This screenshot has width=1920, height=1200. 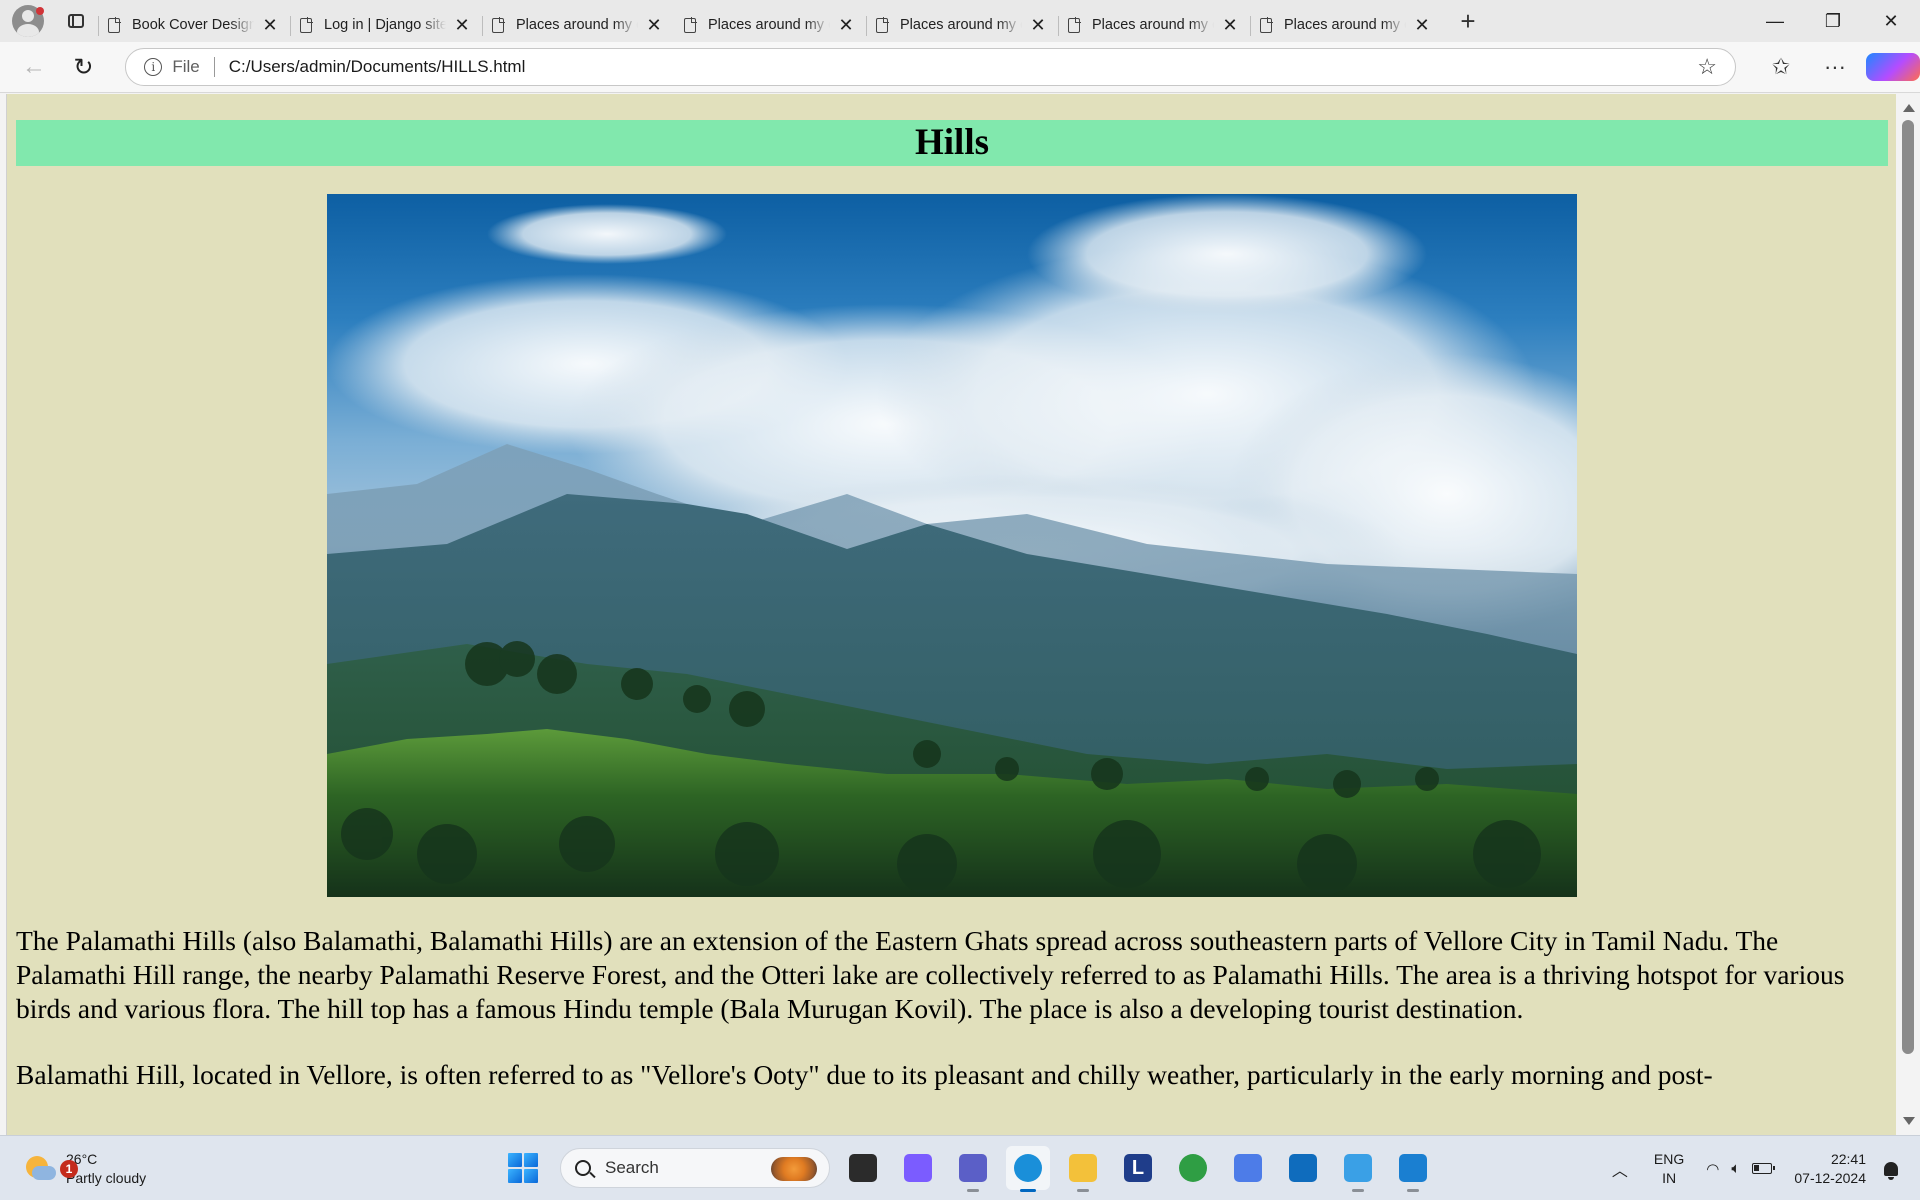 I want to click on tab-actions-menu-button, so click(x=76, y=21).